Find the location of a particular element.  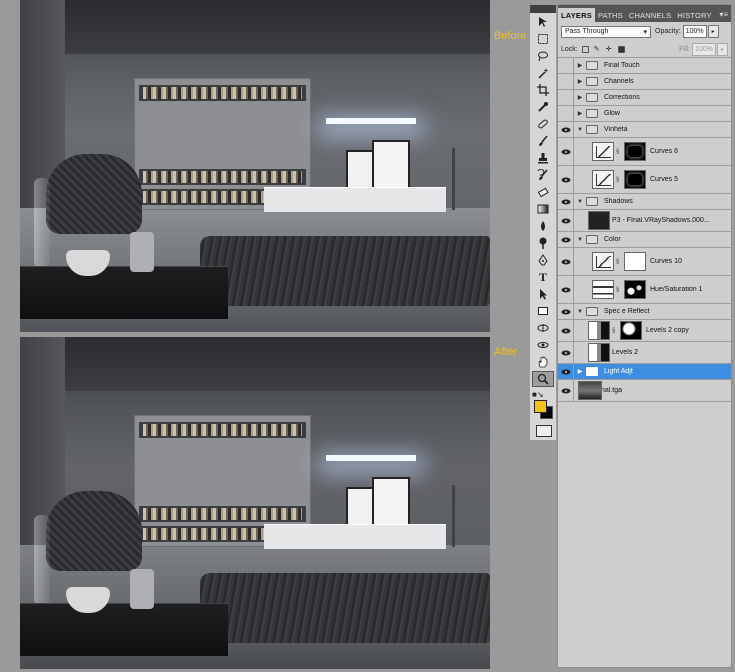

layer-row-curves-10: § Curves 10 is located at coordinates (644, 262).